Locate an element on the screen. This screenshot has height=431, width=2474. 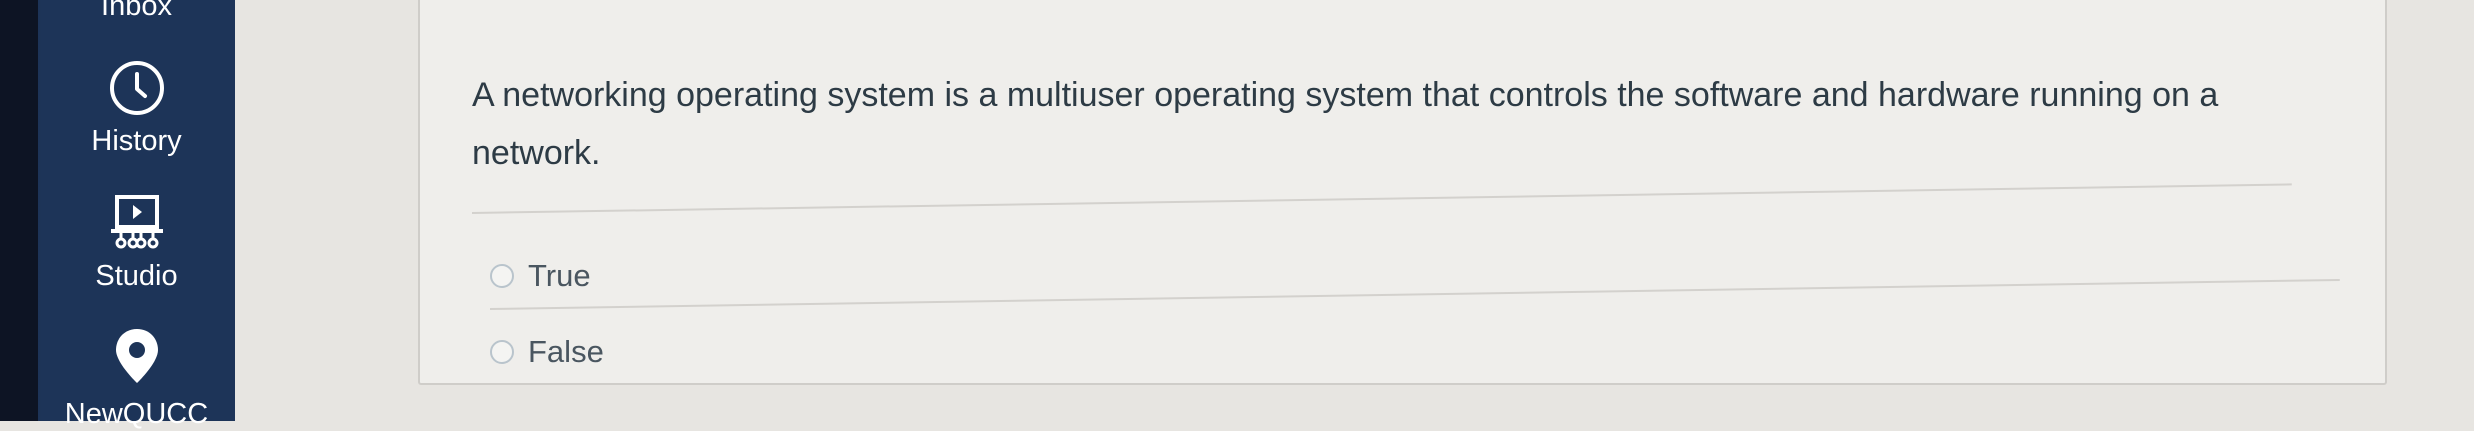
answer-option-true: True is located at coordinates (540, 276).